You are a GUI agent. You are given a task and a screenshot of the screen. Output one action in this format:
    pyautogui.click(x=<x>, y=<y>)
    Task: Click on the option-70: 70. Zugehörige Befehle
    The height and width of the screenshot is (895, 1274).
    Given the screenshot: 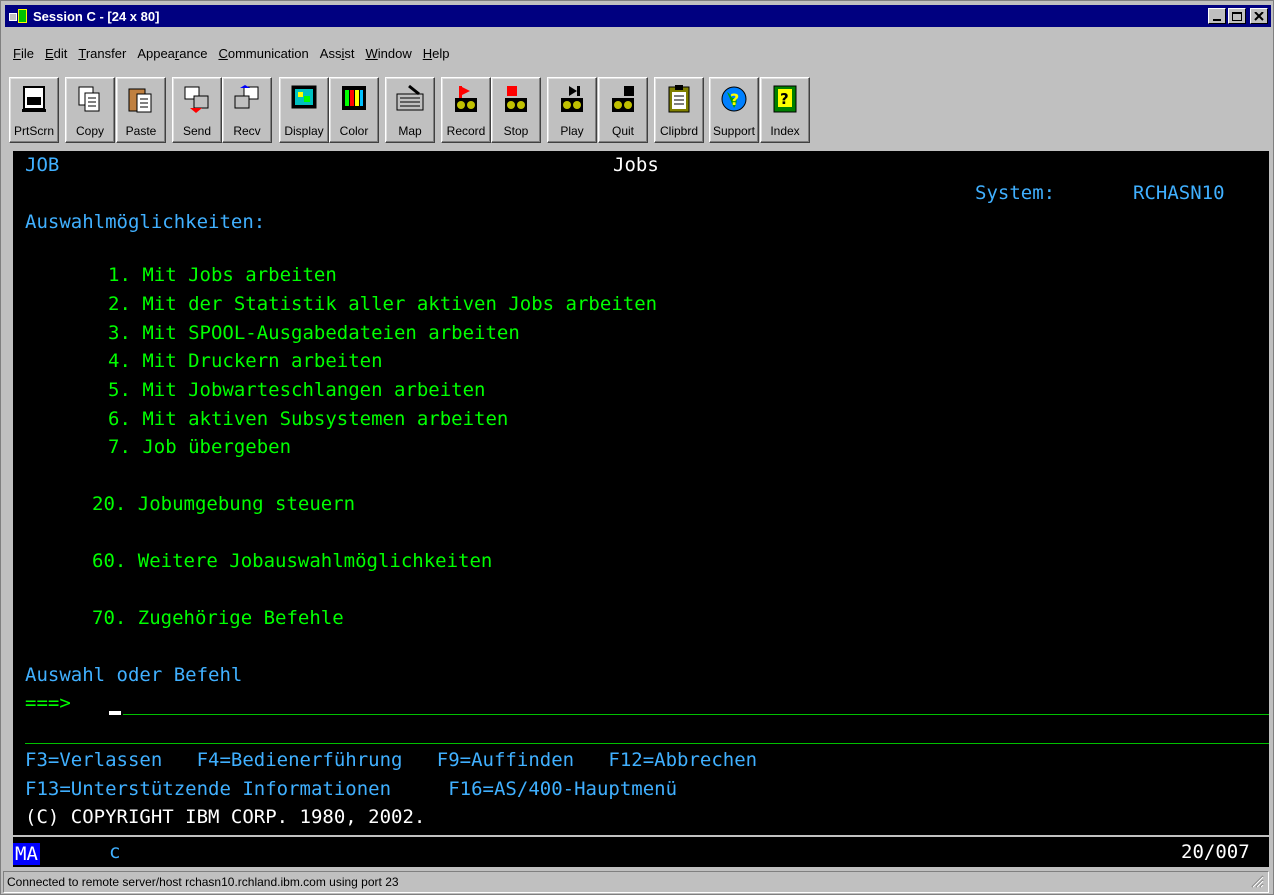 What is the action you would take?
    pyautogui.click(x=218, y=618)
    